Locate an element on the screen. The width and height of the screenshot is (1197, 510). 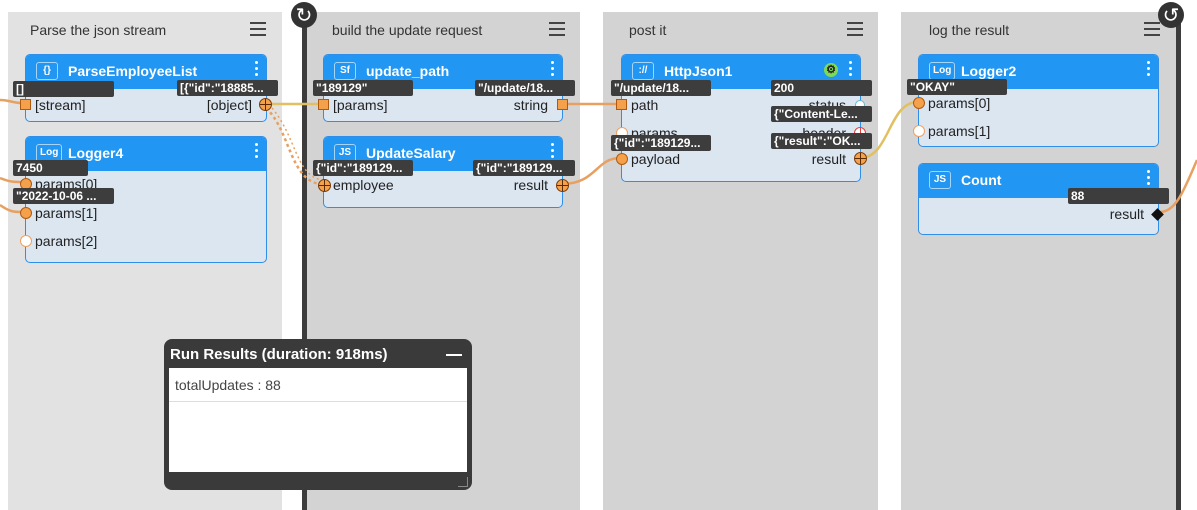
http-icon: :// is located at coordinates (643, 71).